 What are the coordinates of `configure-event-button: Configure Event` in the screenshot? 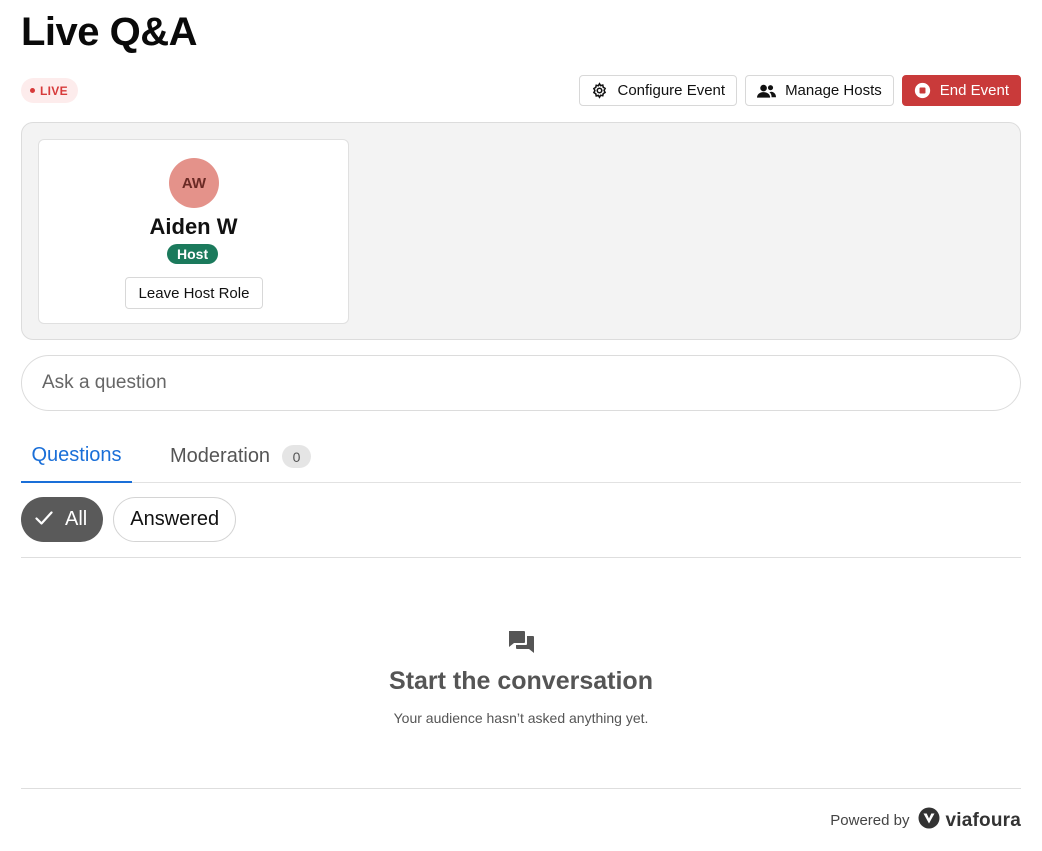 It's located at (658, 90).